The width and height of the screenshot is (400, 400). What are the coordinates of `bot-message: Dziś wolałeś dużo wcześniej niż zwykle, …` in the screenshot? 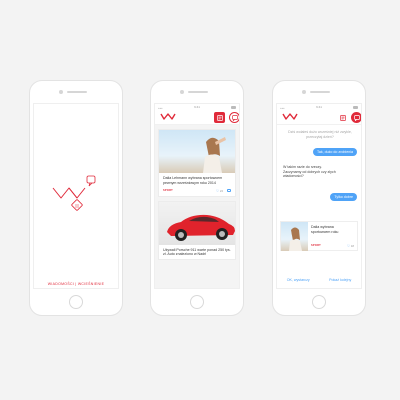 It's located at (320, 134).